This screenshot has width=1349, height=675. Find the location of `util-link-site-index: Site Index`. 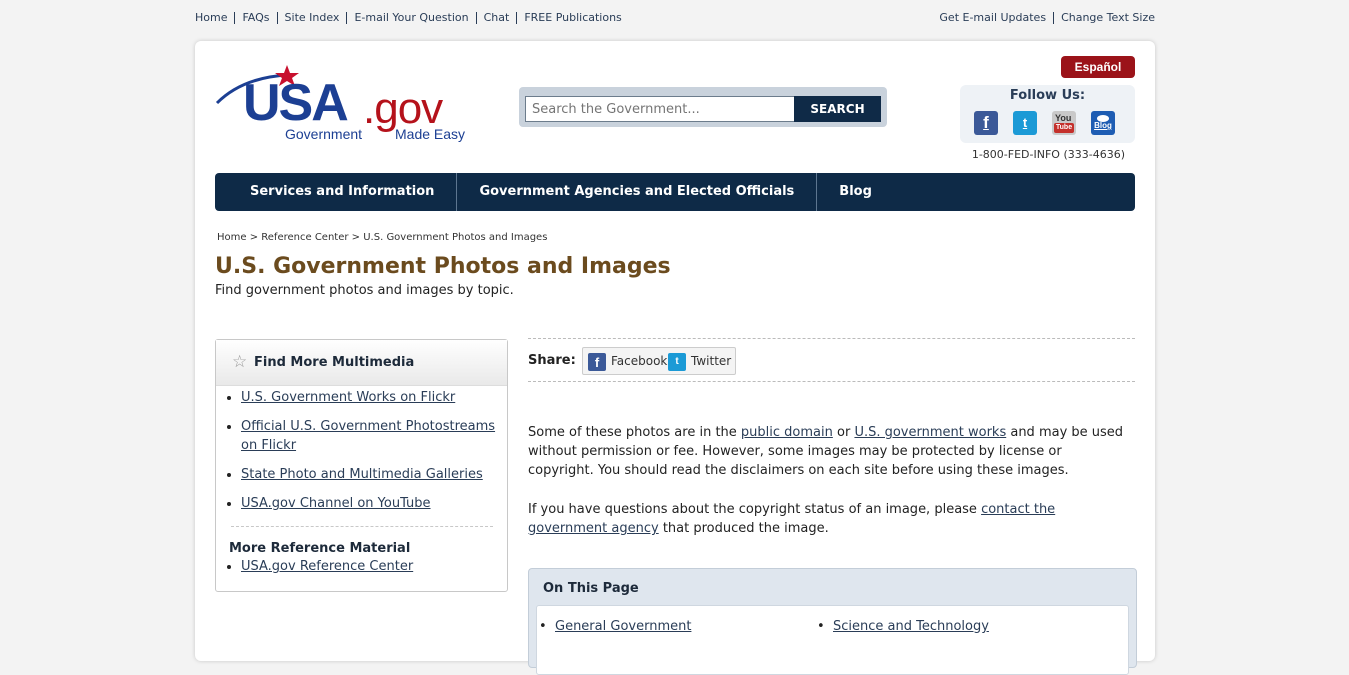

util-link-site-index: Site Index is located at coordinates (311, 18).